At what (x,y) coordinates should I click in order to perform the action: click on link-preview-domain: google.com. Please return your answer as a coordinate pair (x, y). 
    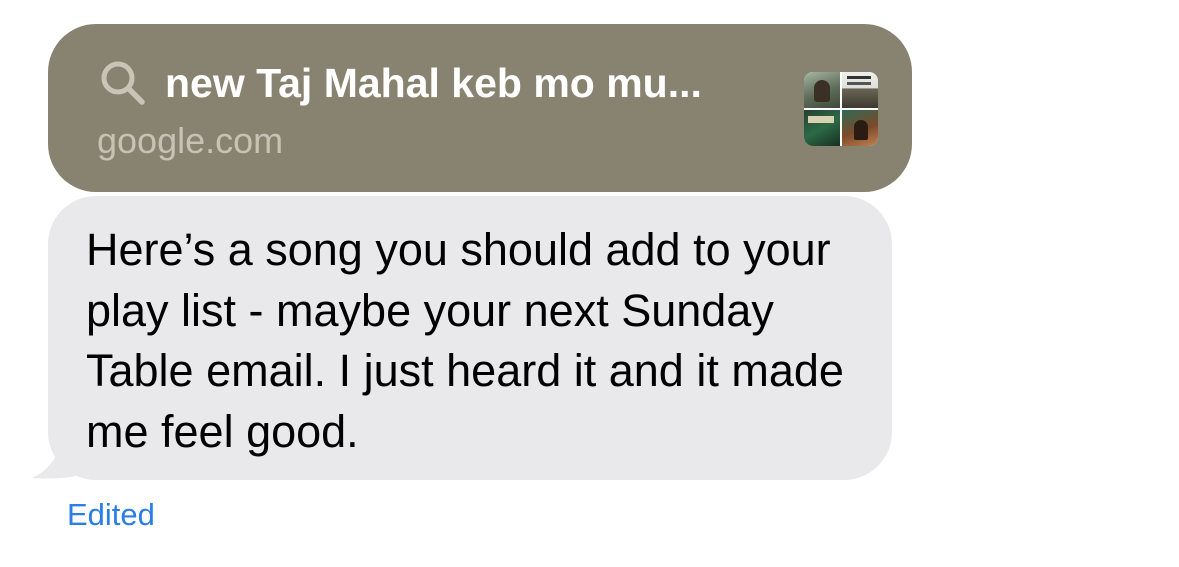
    Looking at the image, I should click on (190, 140).